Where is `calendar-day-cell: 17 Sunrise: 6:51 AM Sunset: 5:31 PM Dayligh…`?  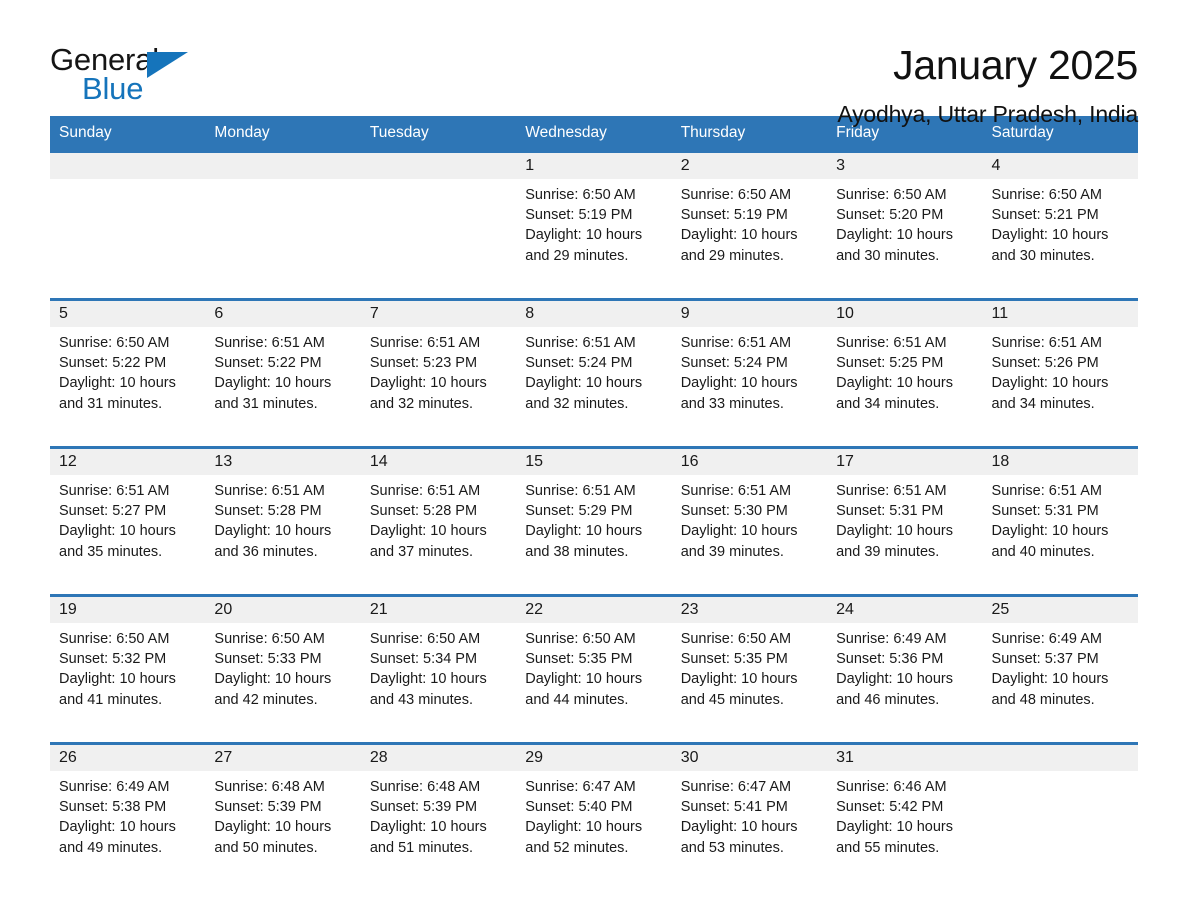
calendar-day-cell: 17 Sunrise: 6:51 AM Sunset: 5:31 PM Dayligh… is located at coordinates (905, 516).